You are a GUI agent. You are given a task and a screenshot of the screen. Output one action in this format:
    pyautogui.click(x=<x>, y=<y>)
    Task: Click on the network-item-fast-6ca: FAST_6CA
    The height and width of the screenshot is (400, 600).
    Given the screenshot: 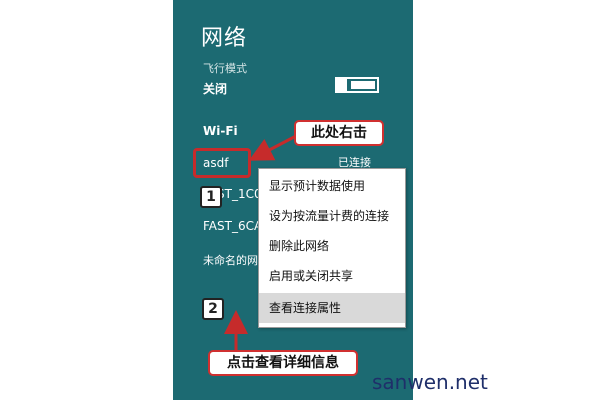 What is the action you would take?
    pyautogui.click(x=232, y=226)
    